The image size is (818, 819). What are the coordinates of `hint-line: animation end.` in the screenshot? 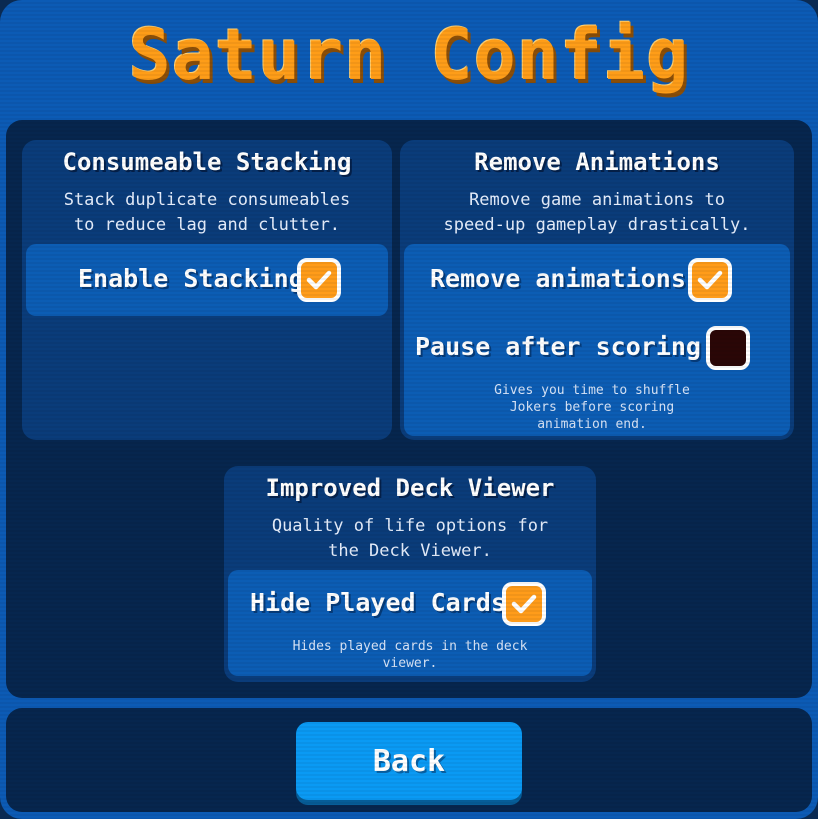 It's located at (592, 424).